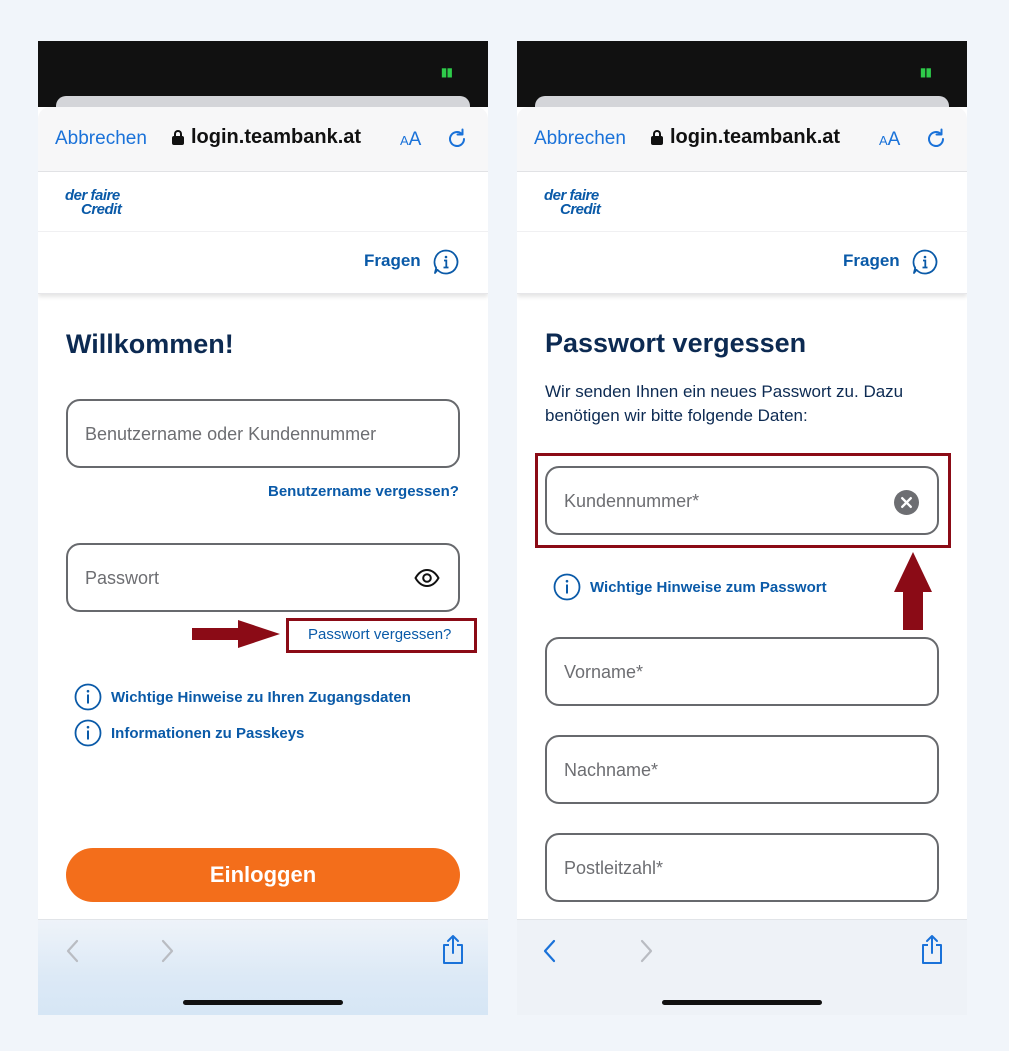  What do you see at coordinates (261, 697) in the screenshot?
I see `info-link-label: Wichtige Hinweise zu Ihren Zugangsdaten` at bounding box center [261, 697].